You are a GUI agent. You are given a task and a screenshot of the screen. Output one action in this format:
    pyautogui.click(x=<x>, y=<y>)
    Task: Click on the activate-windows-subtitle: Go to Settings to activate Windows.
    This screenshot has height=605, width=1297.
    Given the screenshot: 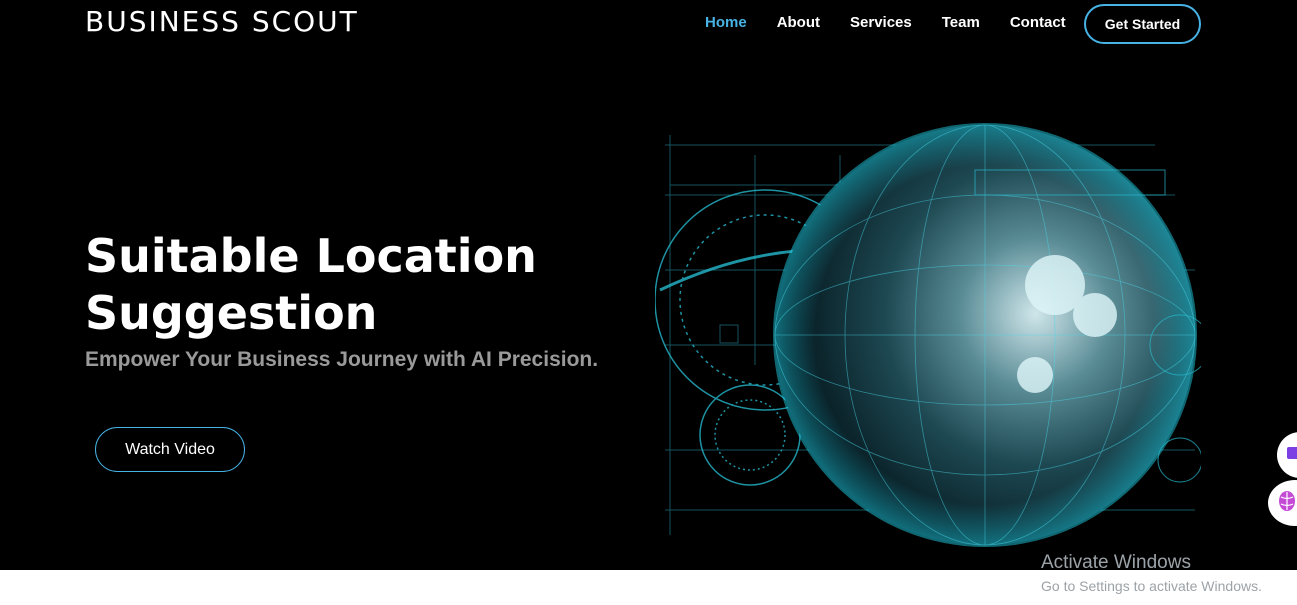 What is the action you would take?
    pyautogui.click(x=1151, y=586)
    